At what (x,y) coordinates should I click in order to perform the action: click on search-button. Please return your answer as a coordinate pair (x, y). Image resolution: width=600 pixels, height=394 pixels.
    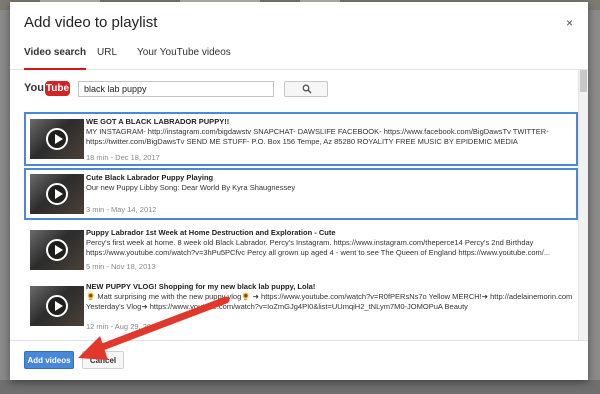
    Looking at the image, I should click on (306, 89).